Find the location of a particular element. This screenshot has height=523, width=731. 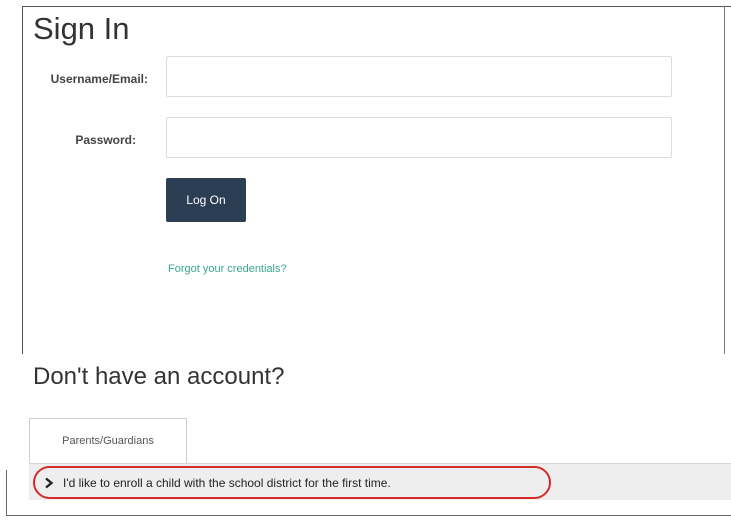

password-input is located at coordinates (419, 137).